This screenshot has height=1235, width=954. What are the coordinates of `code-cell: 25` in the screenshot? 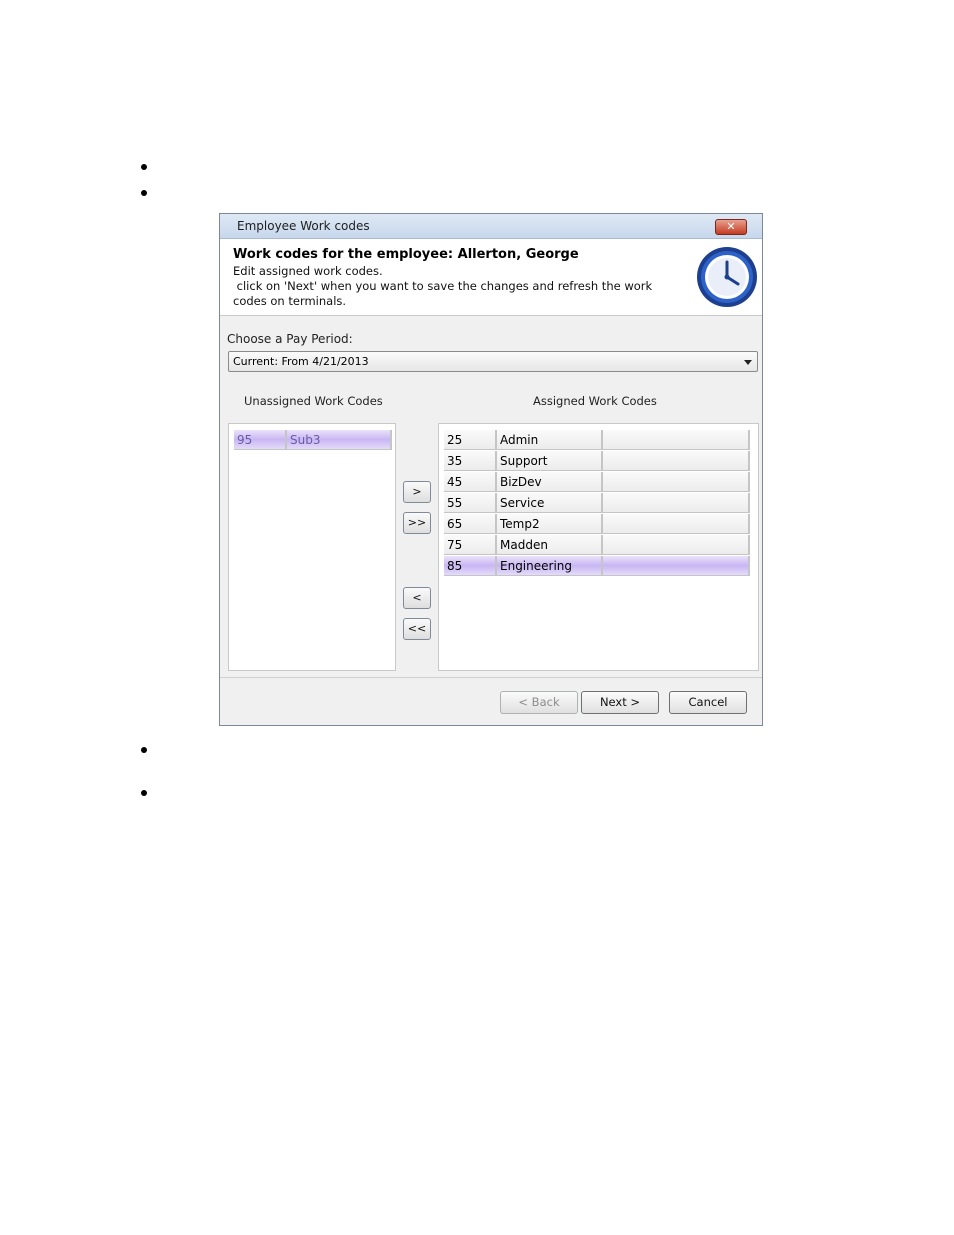 It's located at (470, 440).